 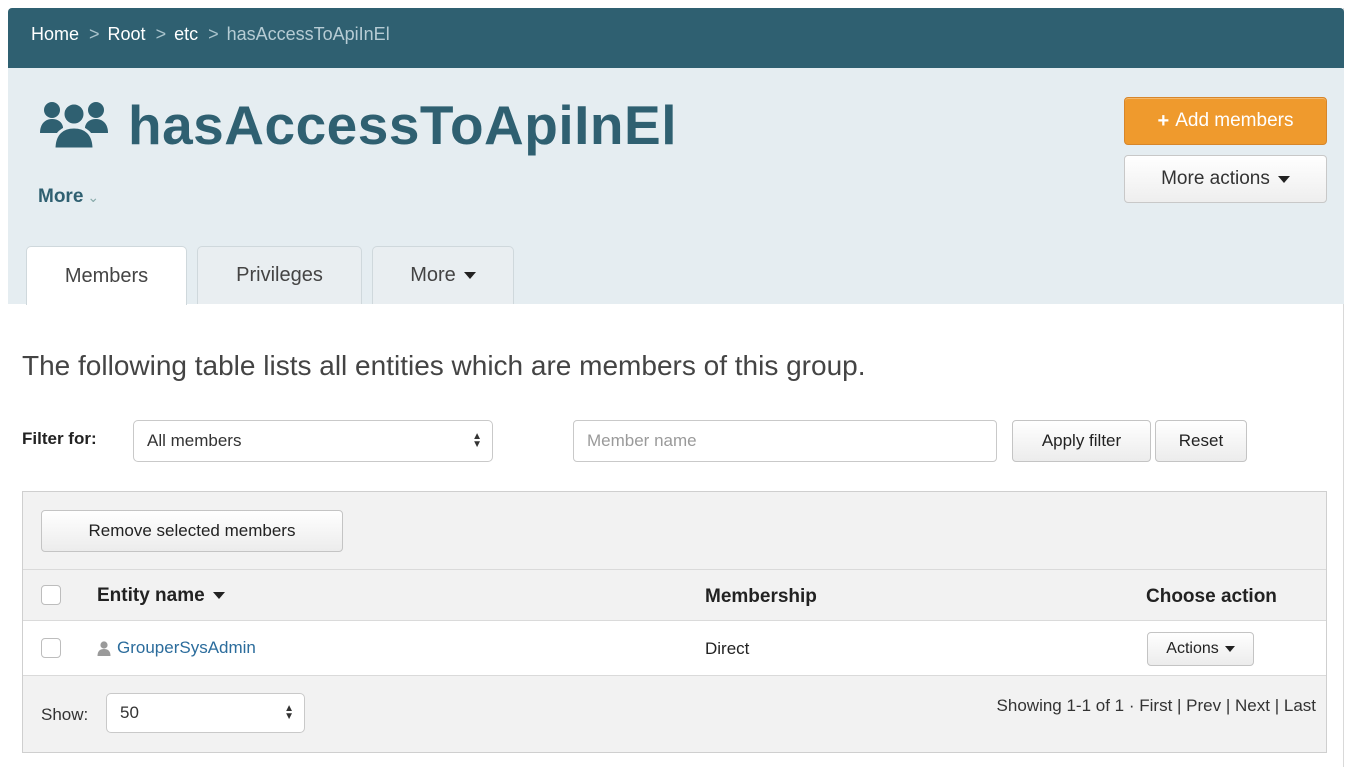 I want to click on filter-select: All members ▲ ▼, so click(x=313, y=441).